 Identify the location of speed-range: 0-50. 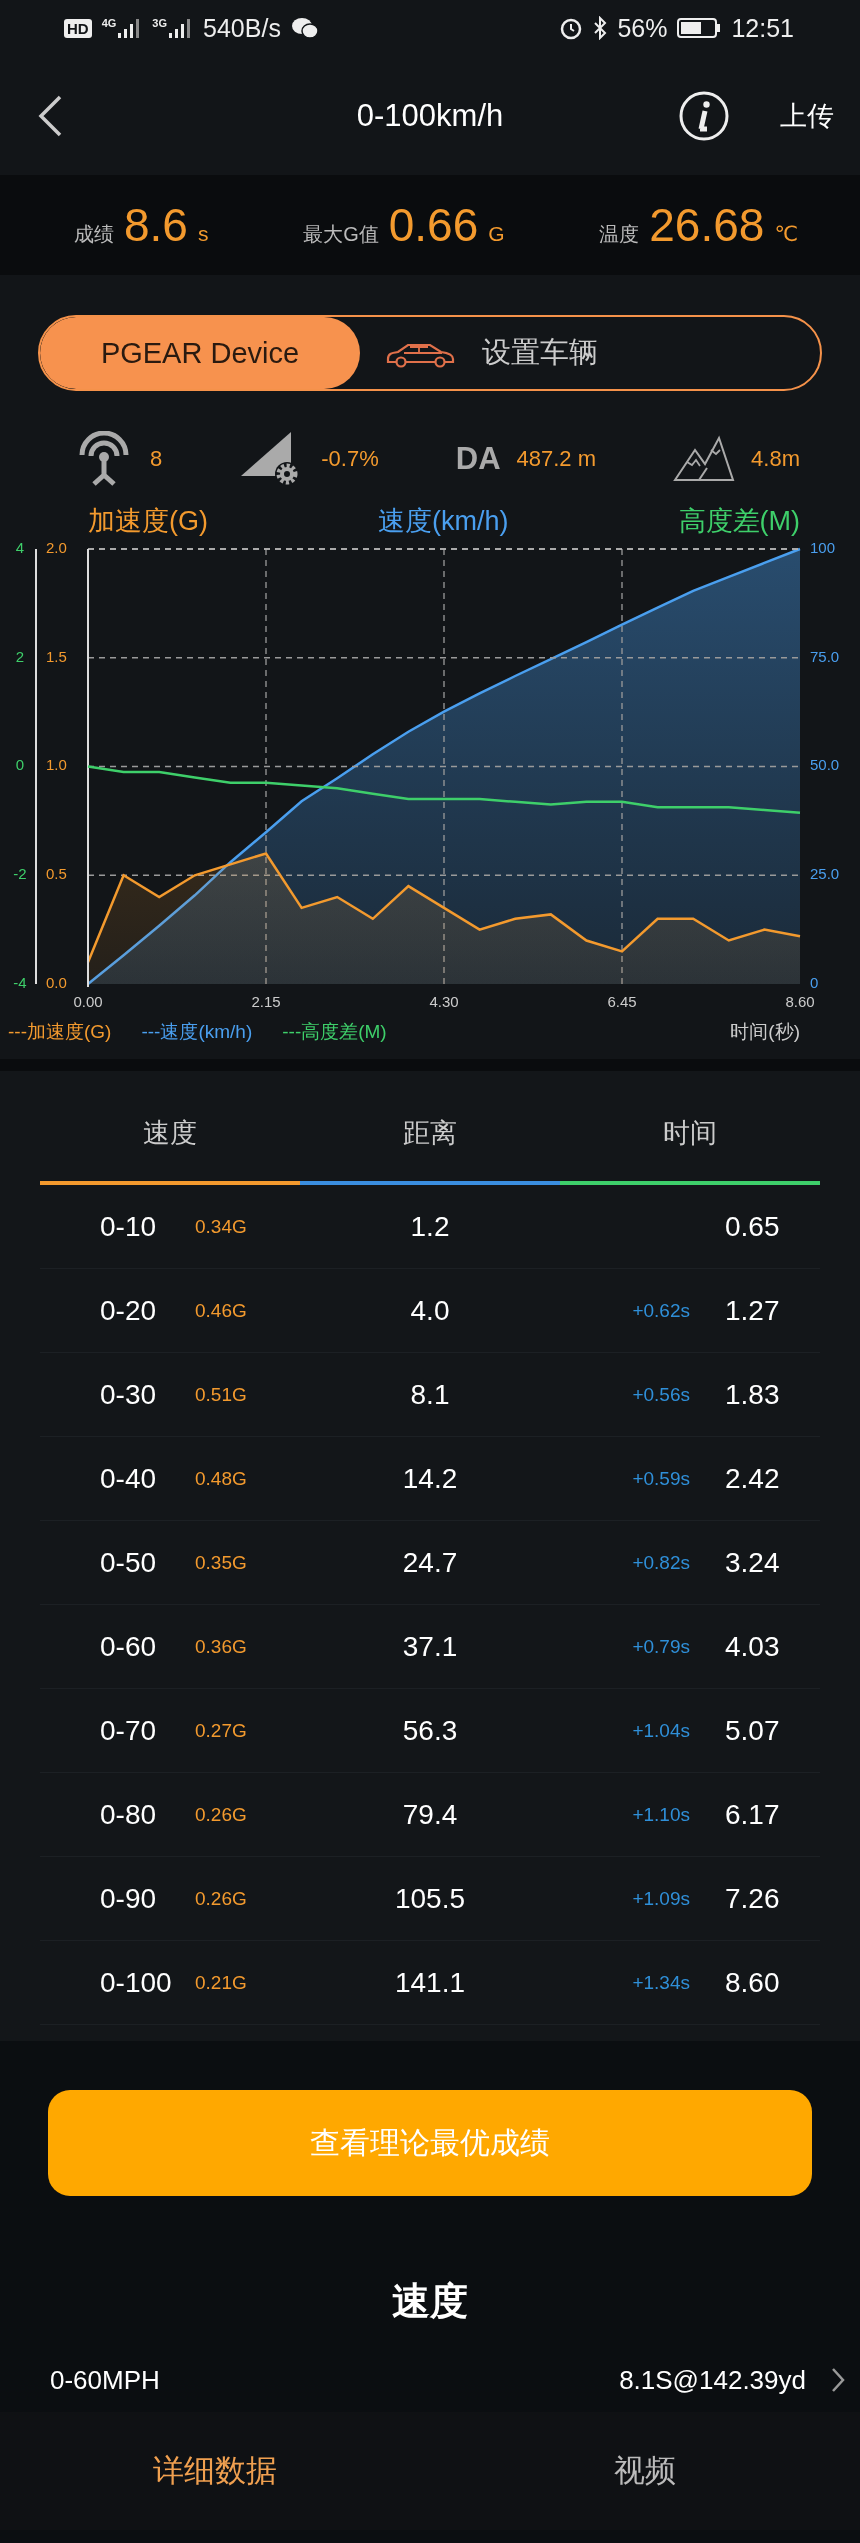
(129, 1562).